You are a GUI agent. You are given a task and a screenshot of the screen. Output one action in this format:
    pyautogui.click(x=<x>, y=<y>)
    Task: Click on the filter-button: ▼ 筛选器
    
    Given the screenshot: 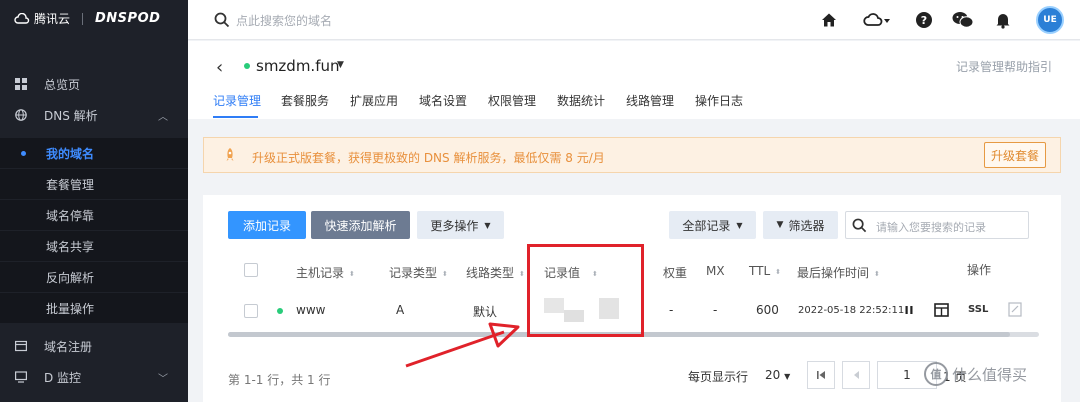 What is the action you would take?
    pyautogui.click(x=800, y=225)
    